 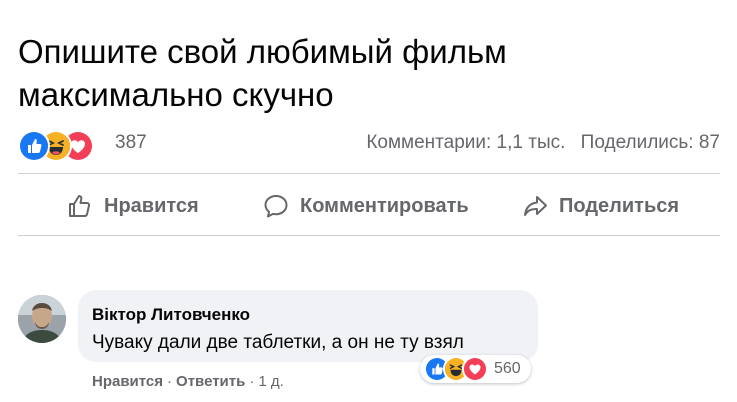 I want to click on like-button-label: Нравится, so click(x=151, y=205).